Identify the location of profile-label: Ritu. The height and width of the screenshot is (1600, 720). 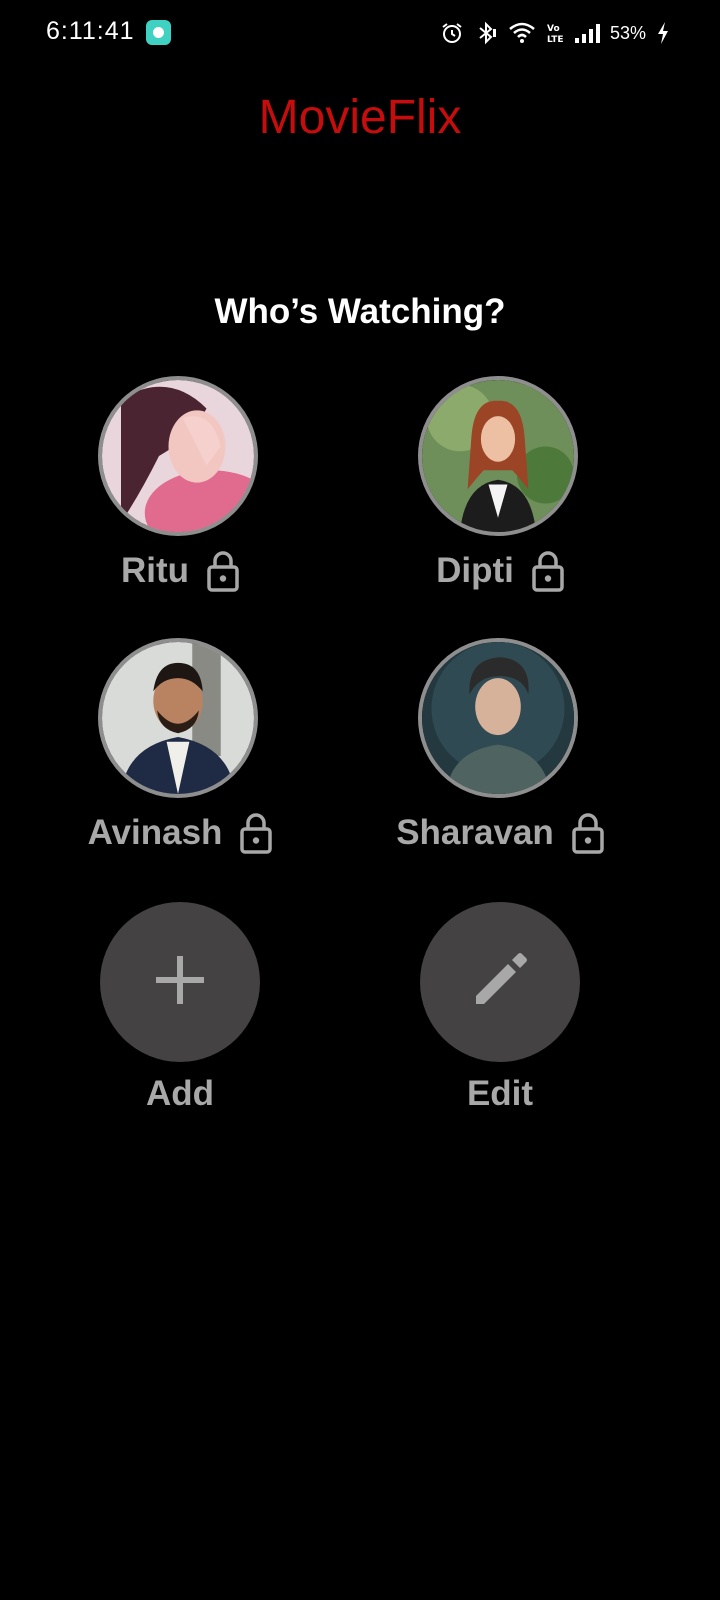
(180, 571).